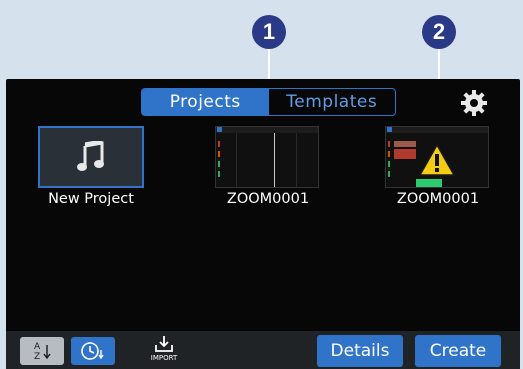 Image resolution: width=523 pixels, height=369 pixels. Describe the element at coordinates (458, 351) in the screenshot. I see `create-button: Create` at that location.